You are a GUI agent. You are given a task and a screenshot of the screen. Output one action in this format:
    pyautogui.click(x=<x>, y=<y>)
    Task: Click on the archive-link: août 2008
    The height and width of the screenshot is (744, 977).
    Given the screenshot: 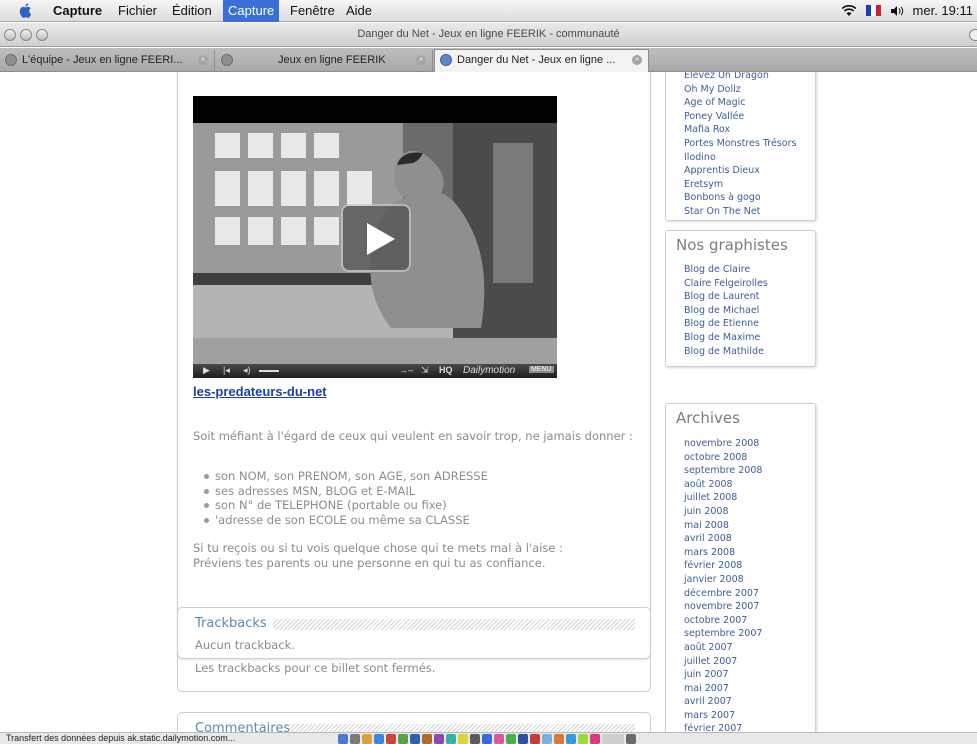 What is the action you would take?
    pyautogui.click(x=723, y=485)
    